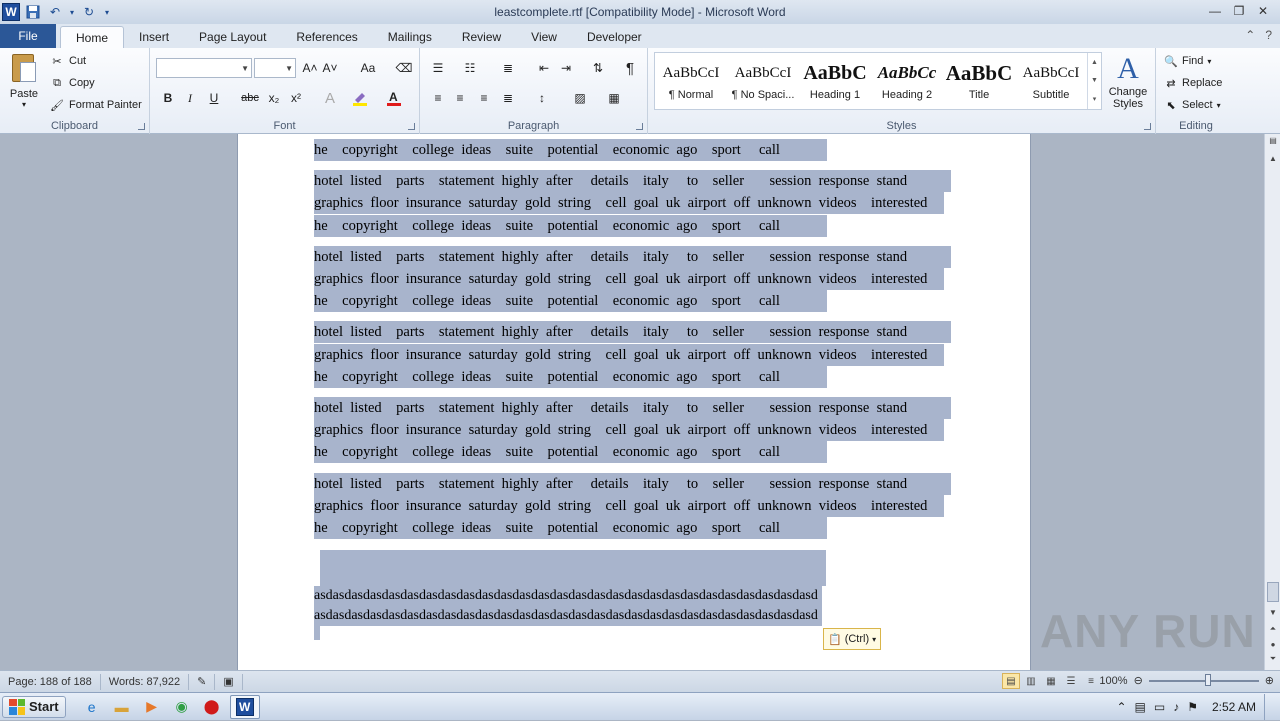  Describe the element at coordinates (190, 98) in the screenshot. I see `italic-button: I` at that location.